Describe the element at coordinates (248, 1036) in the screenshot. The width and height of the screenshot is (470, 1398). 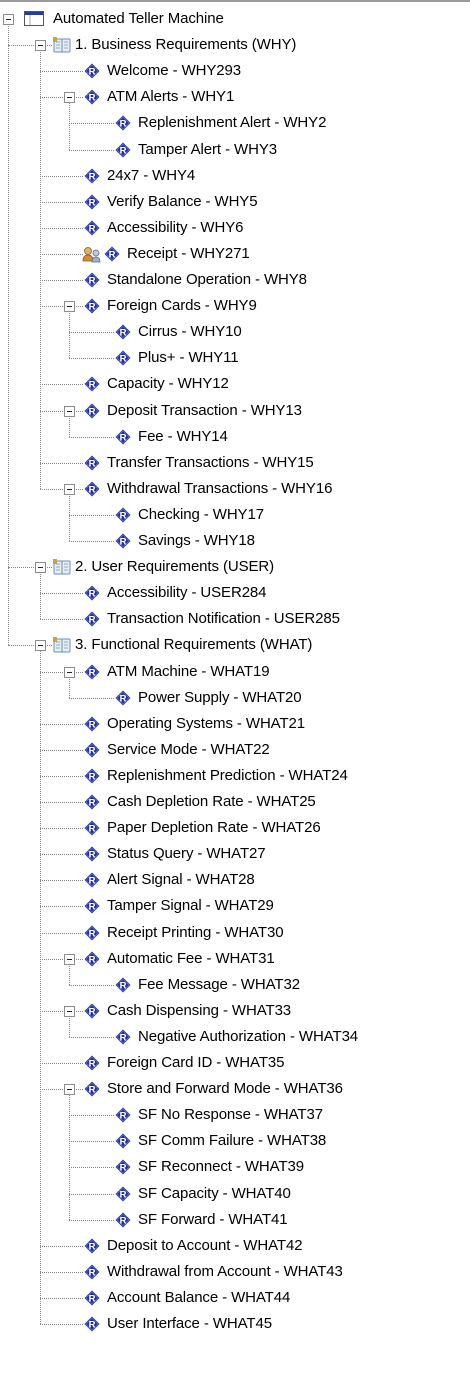
I see `tree-item-label: Negative Authorization - WHAT34` at that location.